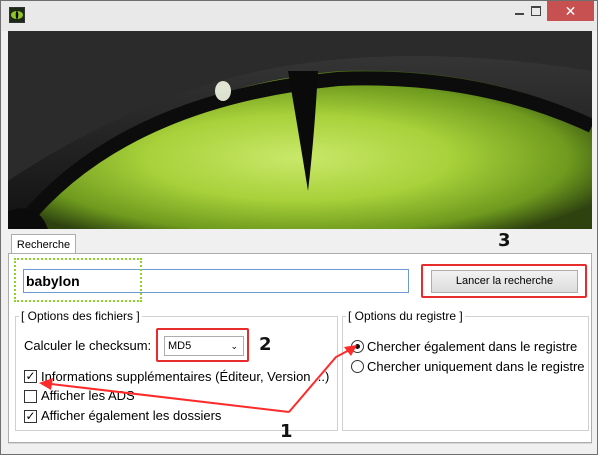  Describe the element at coordinates (17, 15) in the screenshot. I see `eye-icon` at that location.